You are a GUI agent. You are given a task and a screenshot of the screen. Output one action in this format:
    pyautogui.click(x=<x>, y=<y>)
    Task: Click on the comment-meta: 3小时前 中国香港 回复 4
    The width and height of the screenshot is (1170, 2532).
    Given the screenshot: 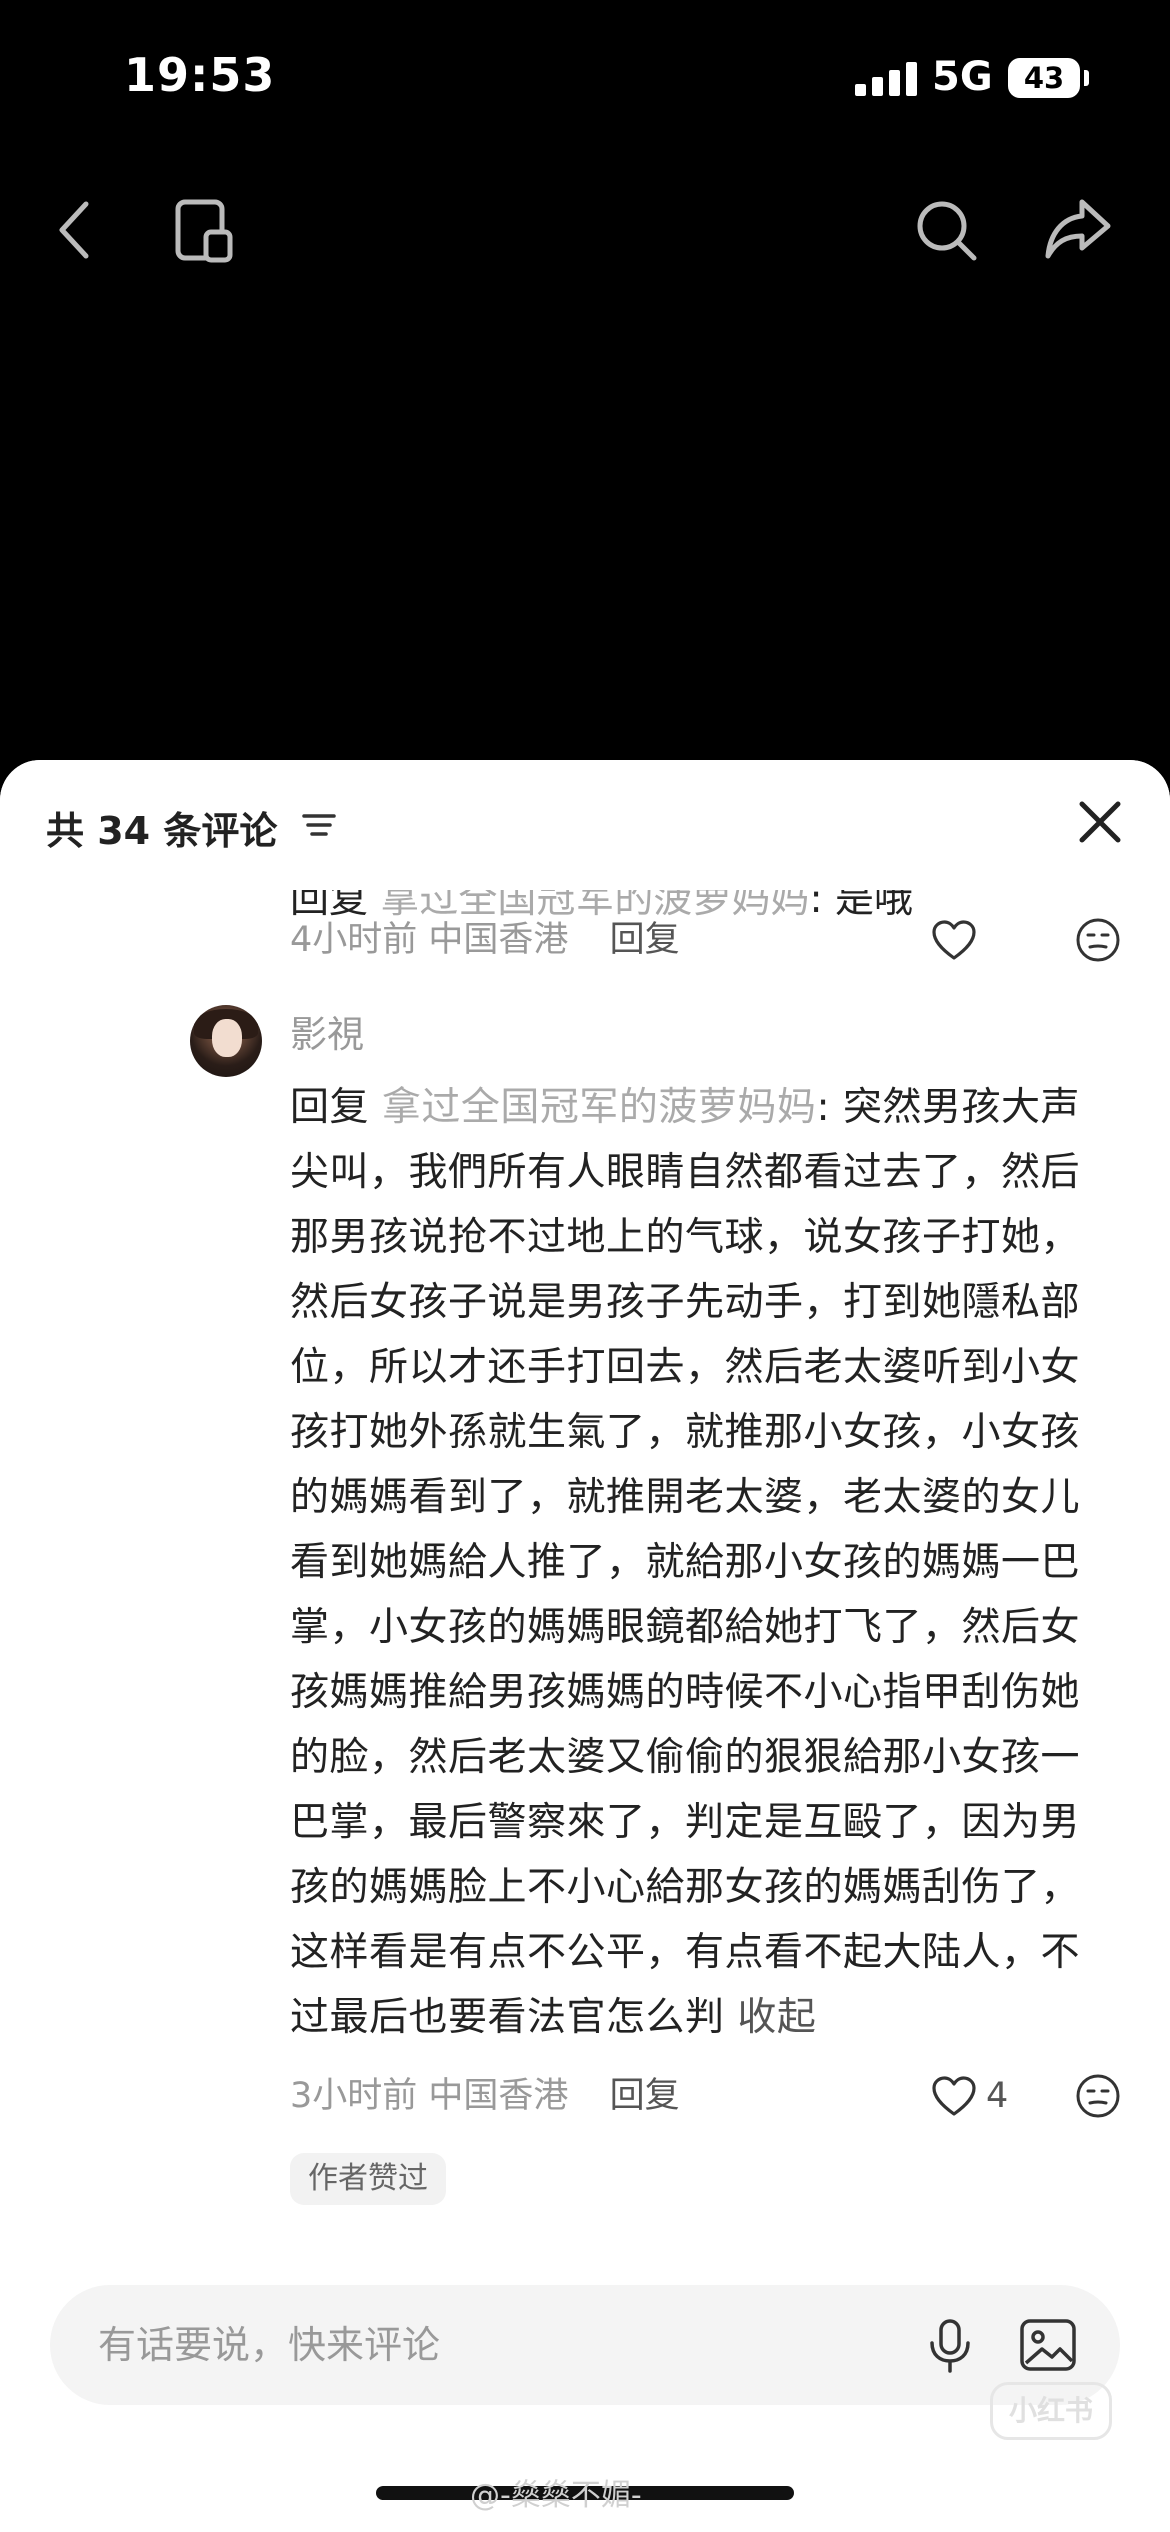 What is the action you would take?
    pyautogui.click(x=710, y=2096)
    